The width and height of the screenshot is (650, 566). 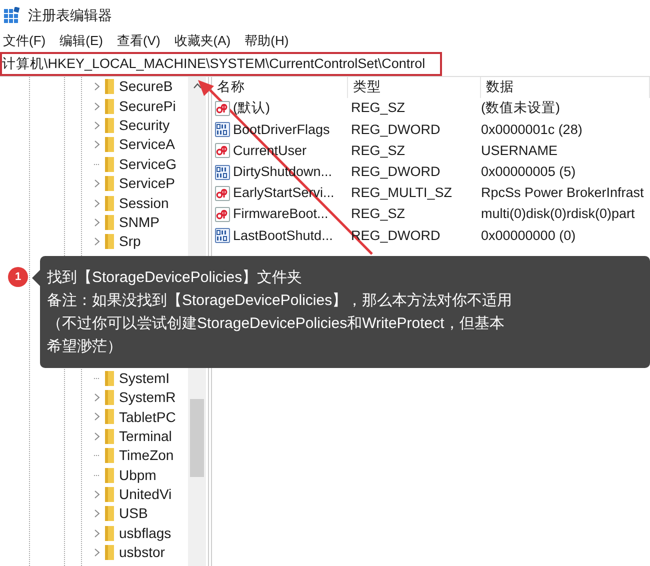 I want to click on value-type: REG_MULTI_SZ, so click(x=402, y=193).